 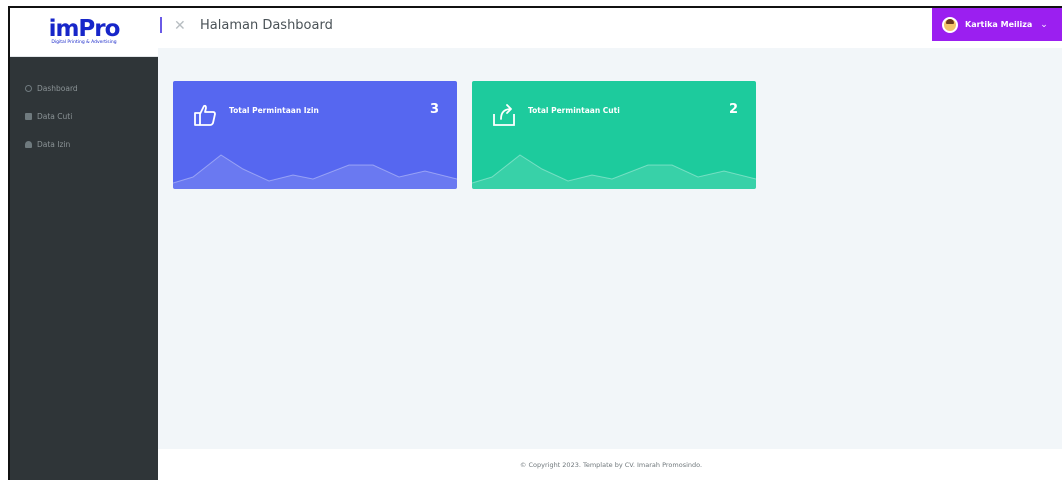 I want to click on thumbs-up-icon, so click(x=205, y=115).